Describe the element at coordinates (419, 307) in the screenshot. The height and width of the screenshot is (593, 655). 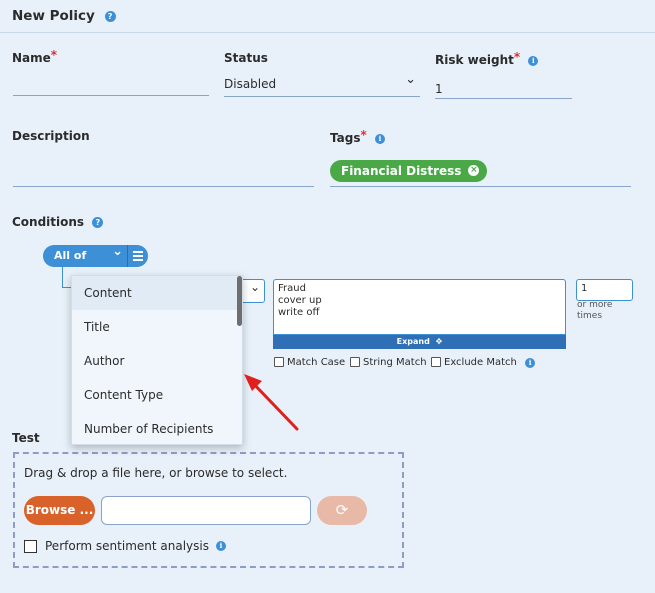
I see `condition-text-area: Fraud cover up write off` at that location.